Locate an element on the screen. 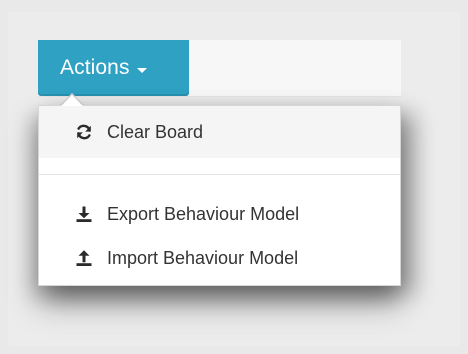  upload-icon is located at coordinates (84, 258).